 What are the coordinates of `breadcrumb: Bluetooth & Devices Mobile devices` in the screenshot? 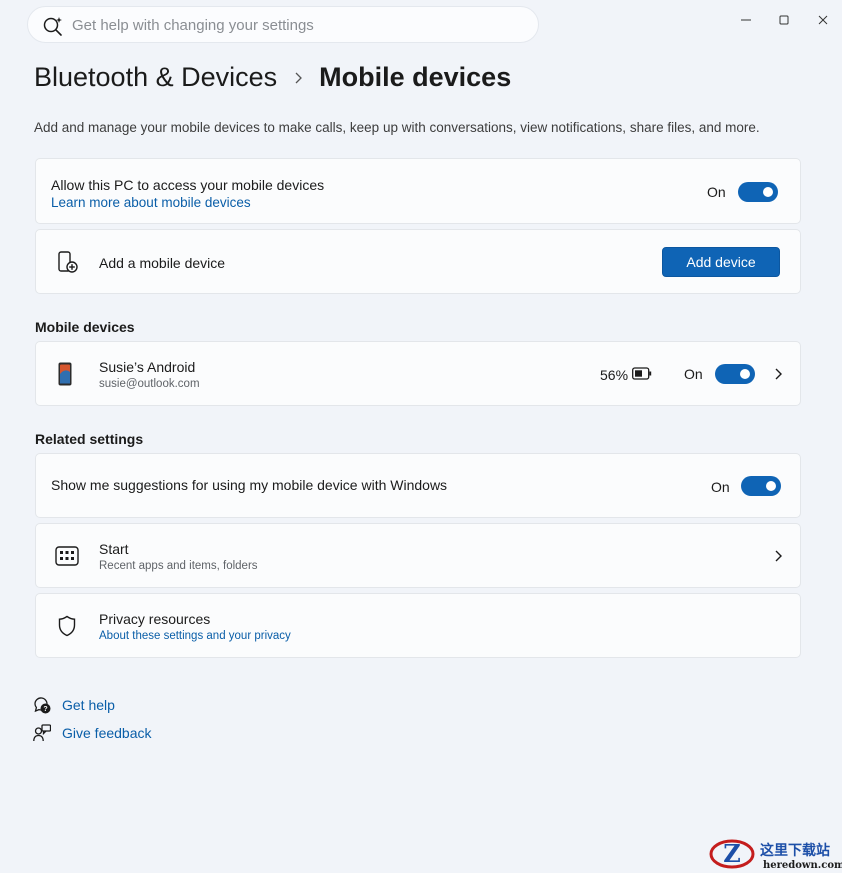 It's located at (272, 77).